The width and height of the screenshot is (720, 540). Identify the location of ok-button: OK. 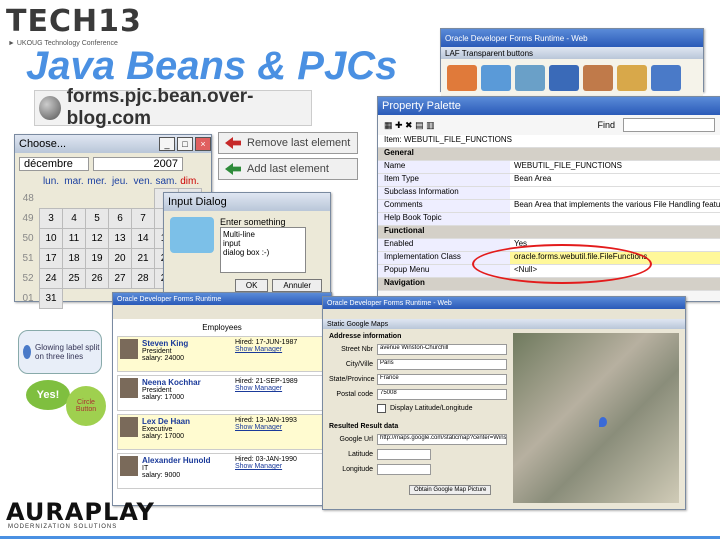
(251, 285).